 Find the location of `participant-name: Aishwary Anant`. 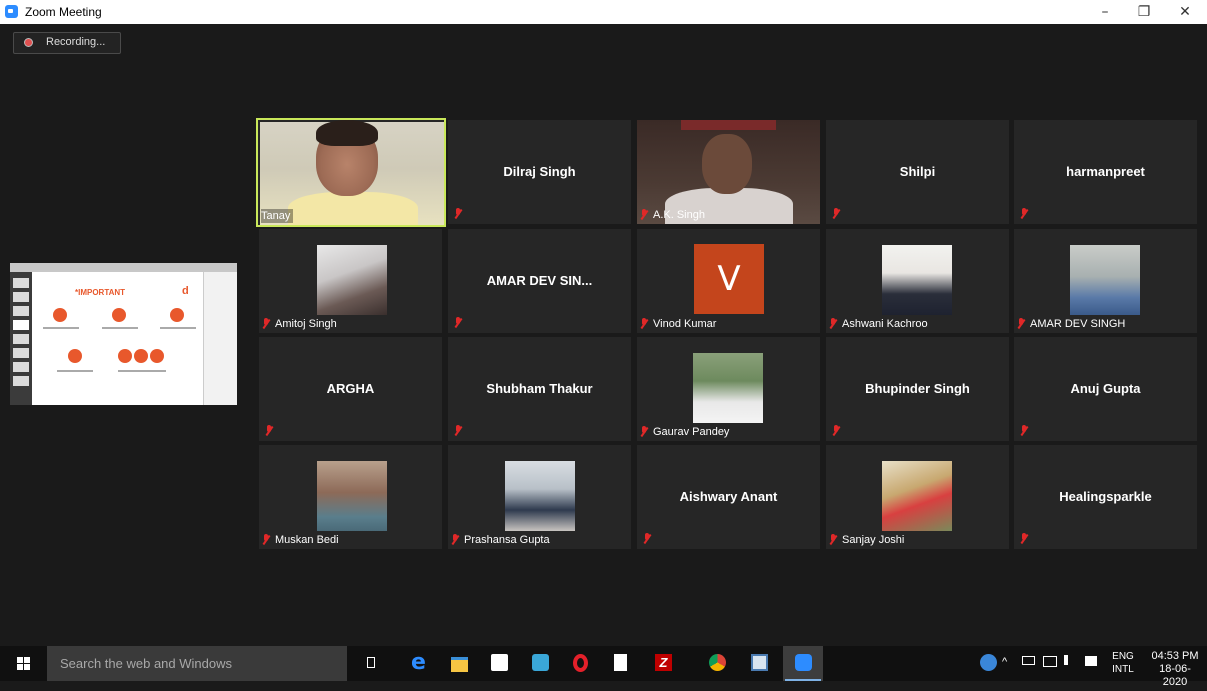

participant-name: Aishwary Anant is located at coordinates (728, 496).